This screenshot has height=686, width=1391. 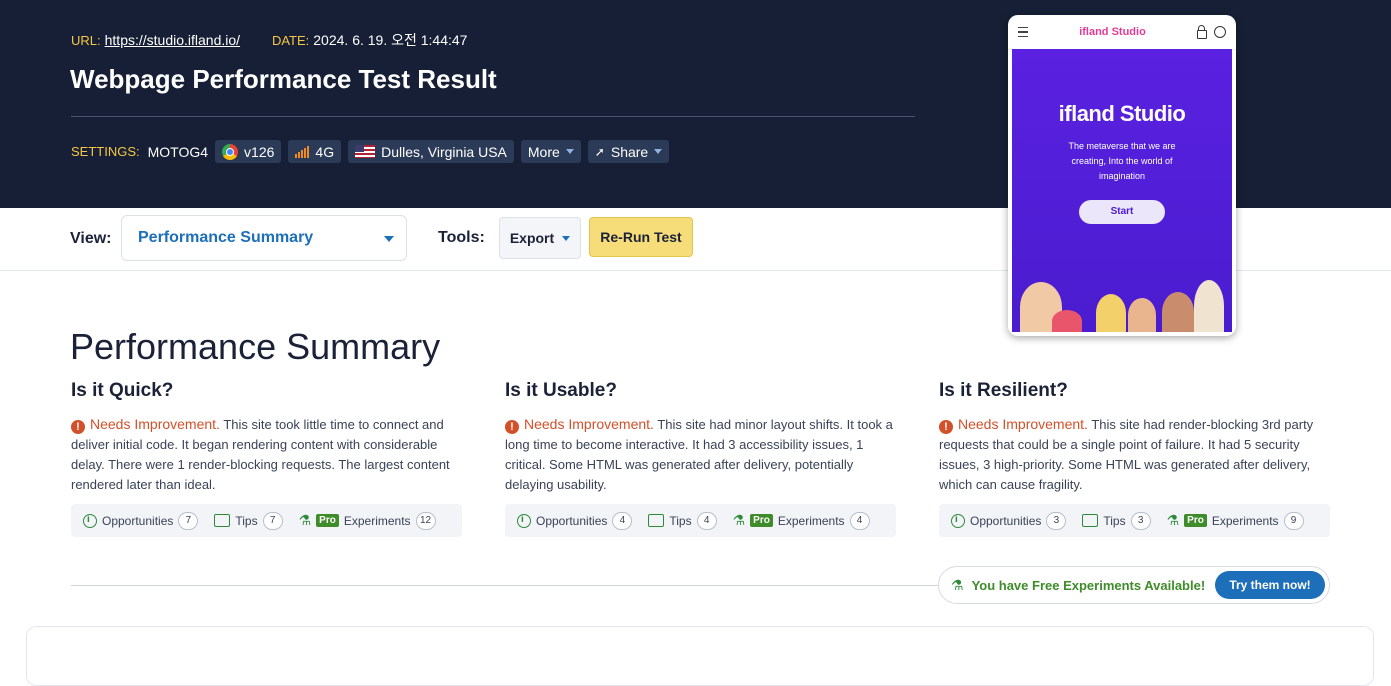 I want to click on date-key: DATE:, so click(x=290, y=40).